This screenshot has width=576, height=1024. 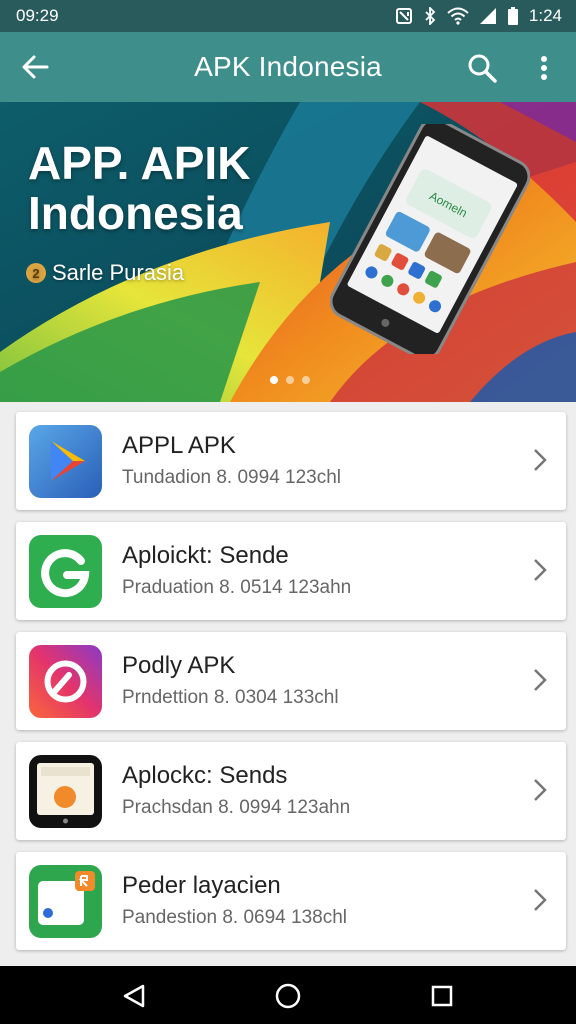 I want to click on navigation-bar, so click(x=288, y=995).